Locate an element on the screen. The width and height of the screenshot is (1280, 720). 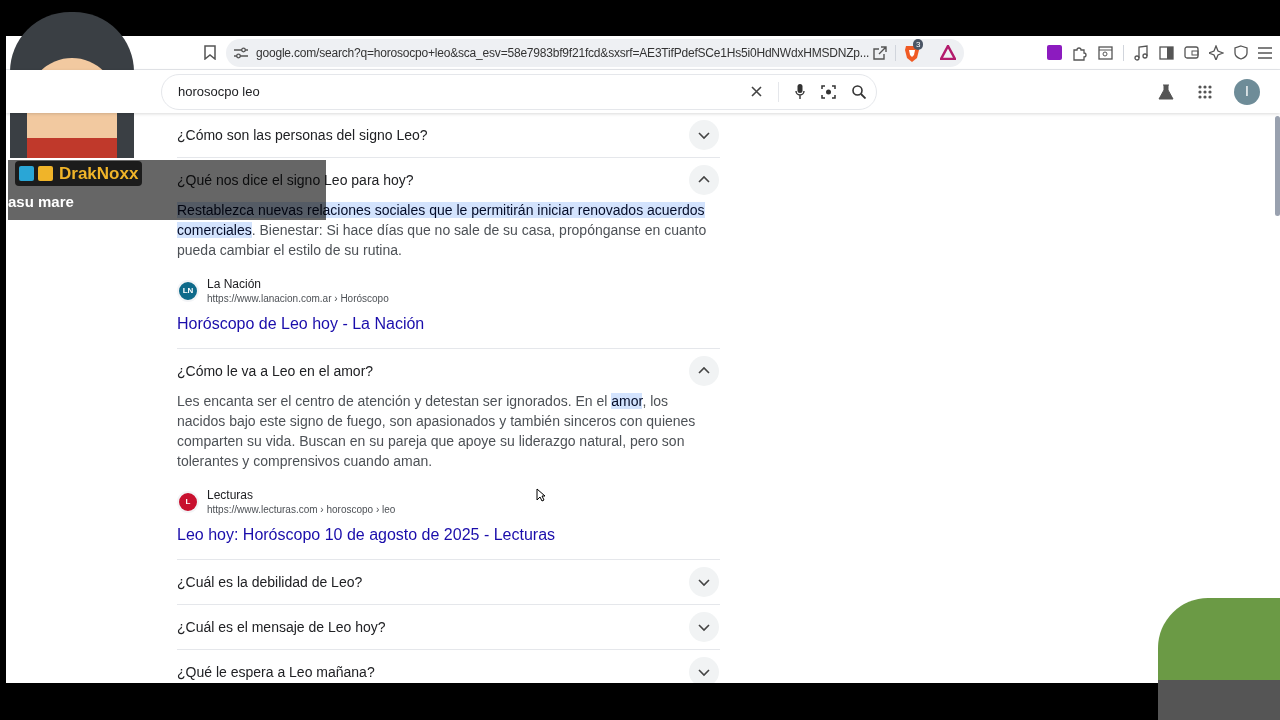
camera-icon is located at coordinates (828, 91).